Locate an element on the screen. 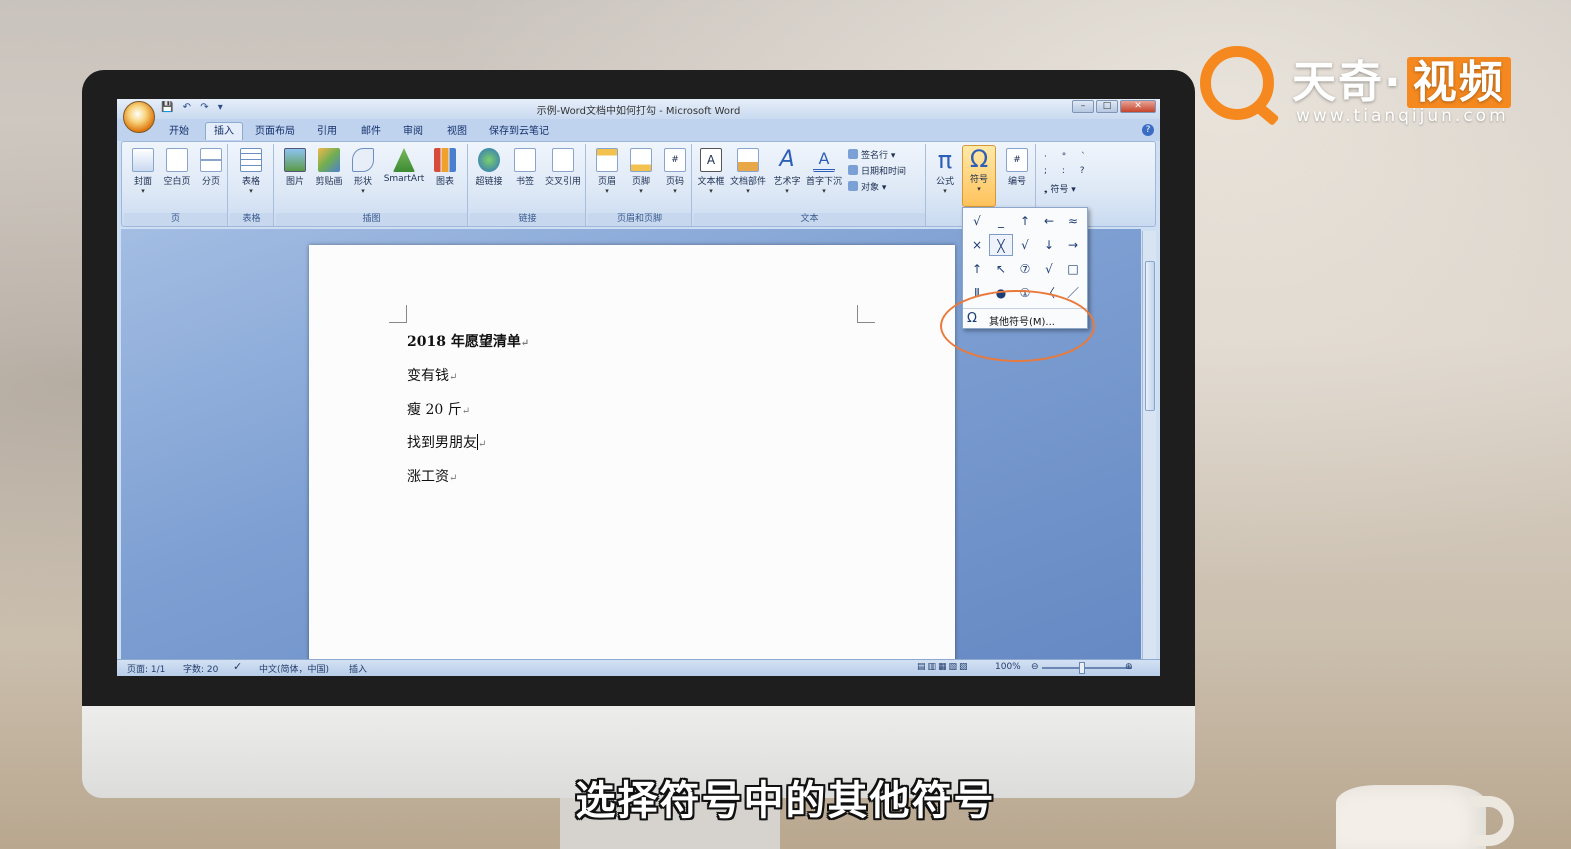  header-button: 页眉 ▾ is located at coordinates (607, 171).